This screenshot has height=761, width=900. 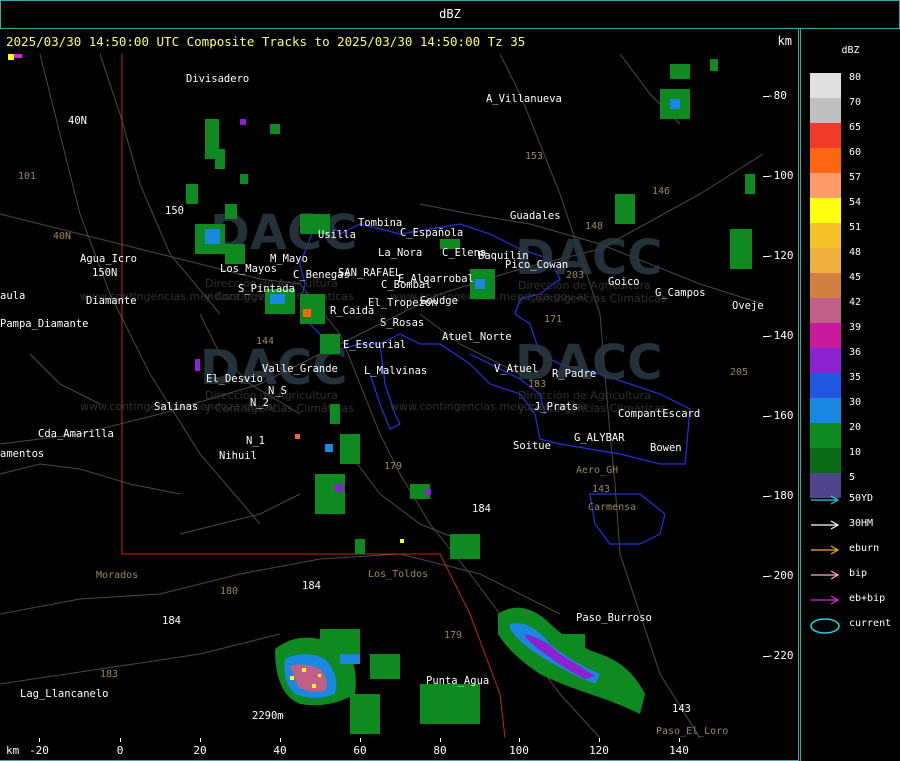 What do you see at coordinates (369, 273) in the screenshot?
I see `place-label: SAN_RAFAEL` at bounding box center [369, 273].